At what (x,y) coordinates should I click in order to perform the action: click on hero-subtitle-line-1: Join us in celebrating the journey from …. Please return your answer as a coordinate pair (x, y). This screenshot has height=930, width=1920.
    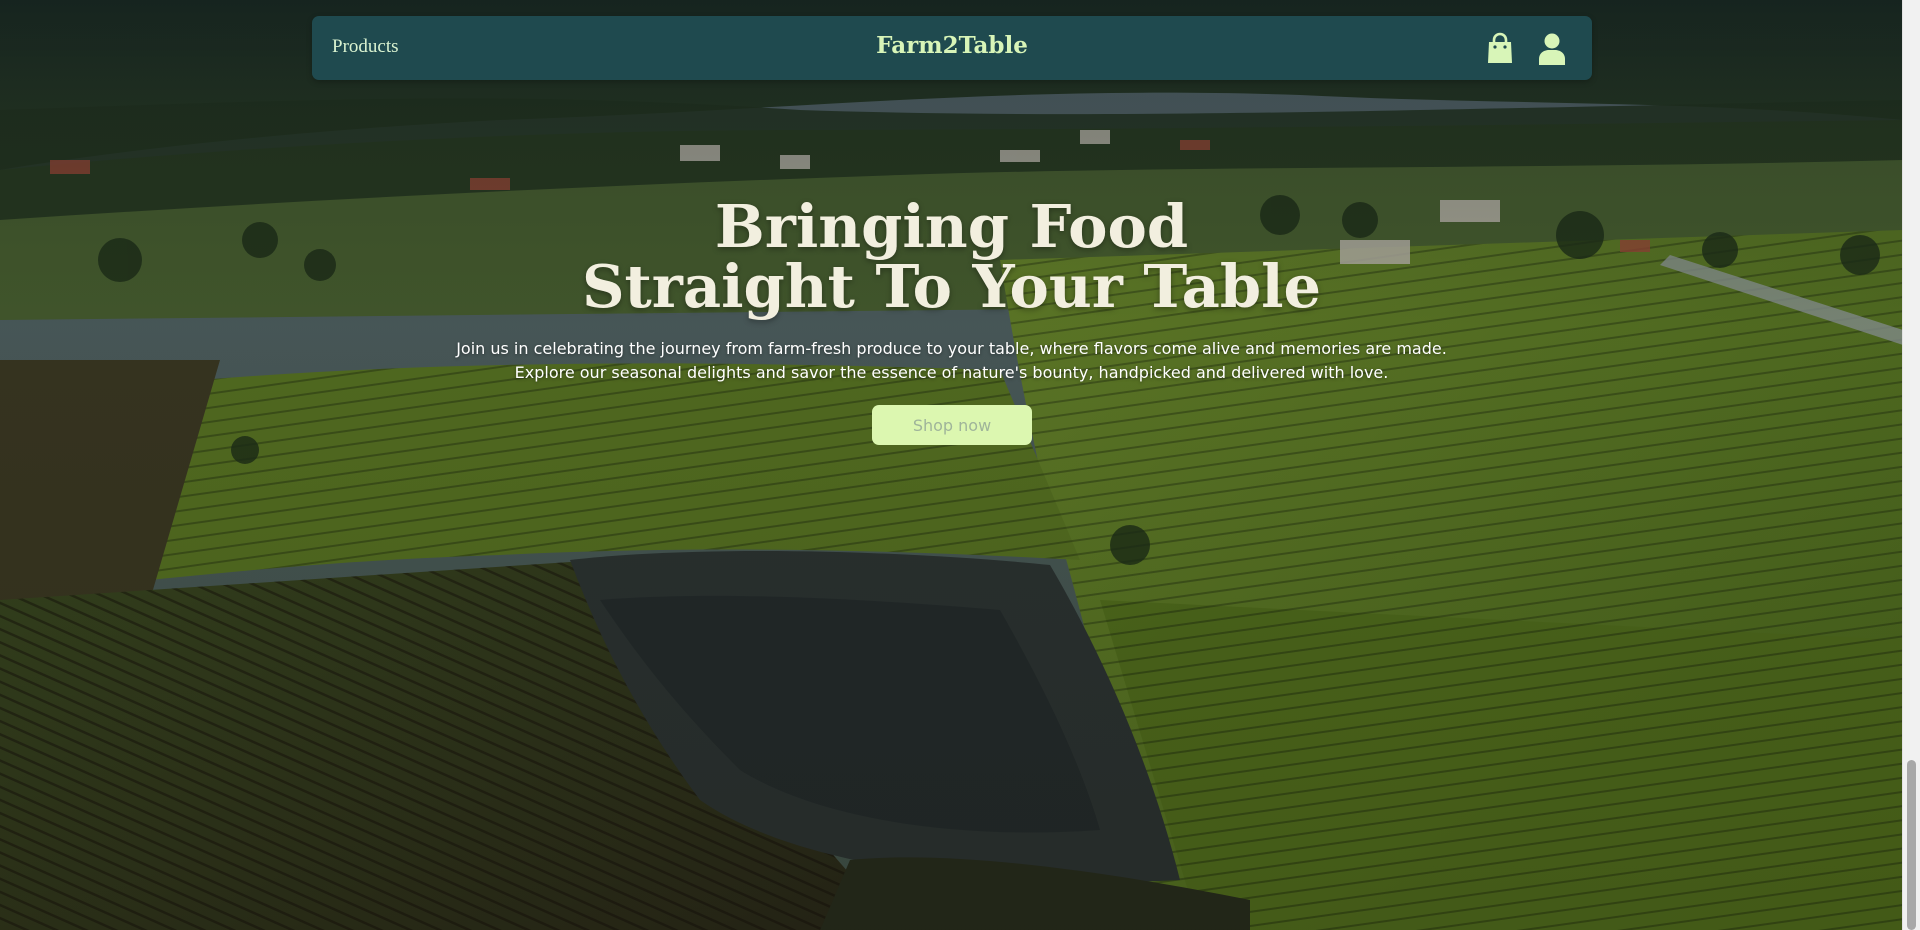
    Looking at the image, I should click on (951, 348).